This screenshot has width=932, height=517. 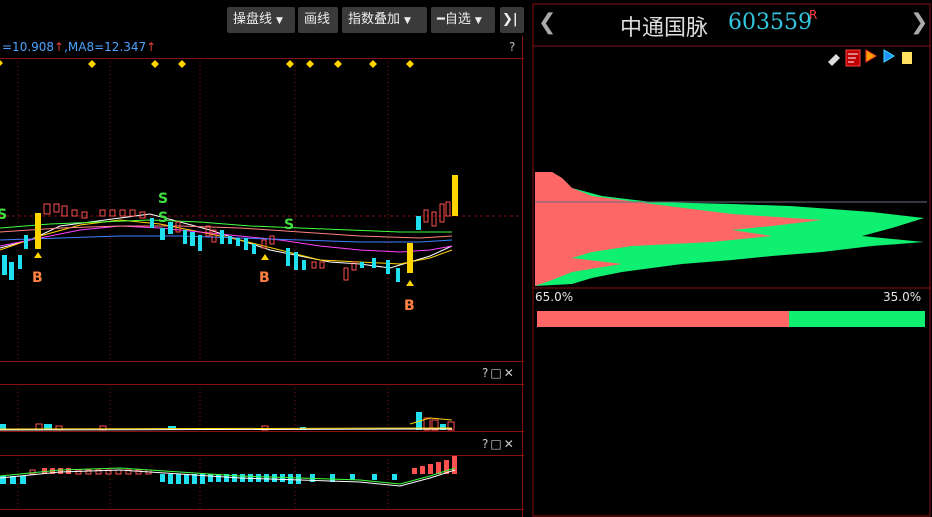 I want to click on chip-histogram, so click(x=731, y=229).